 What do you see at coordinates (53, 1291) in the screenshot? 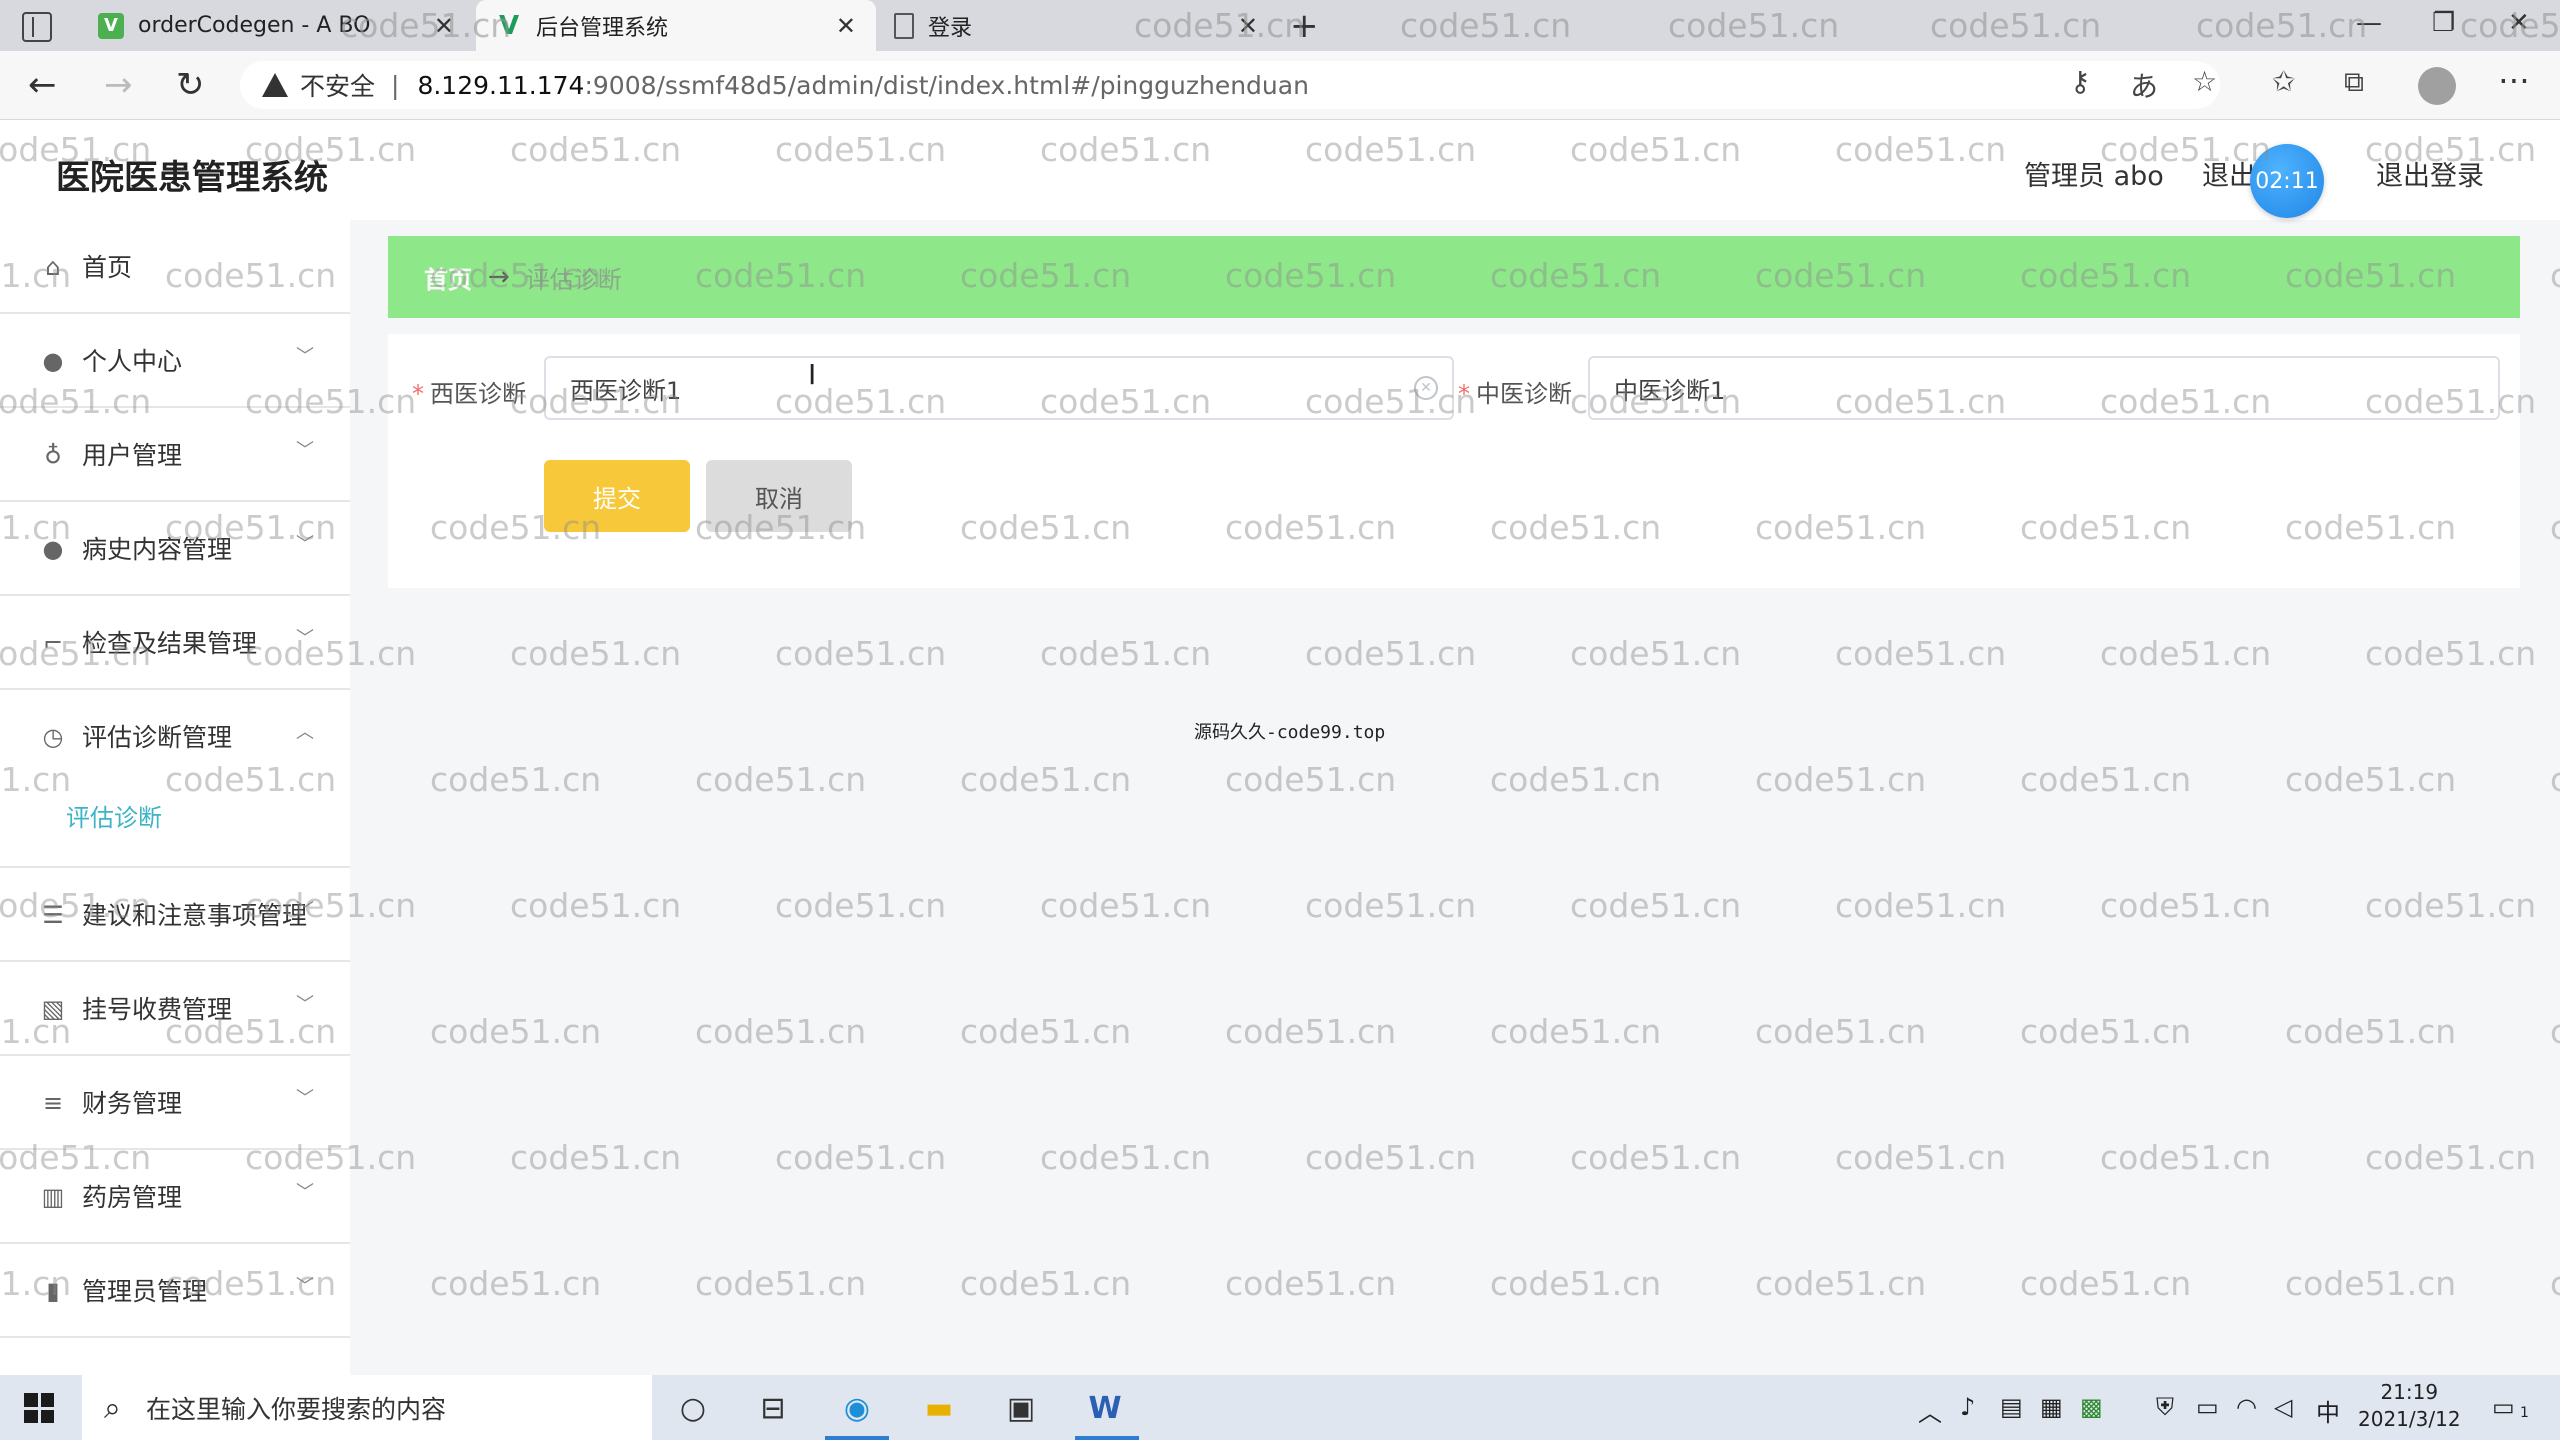
I see `bar-chart-icon: ▮` at bounding box center [53, 1291].